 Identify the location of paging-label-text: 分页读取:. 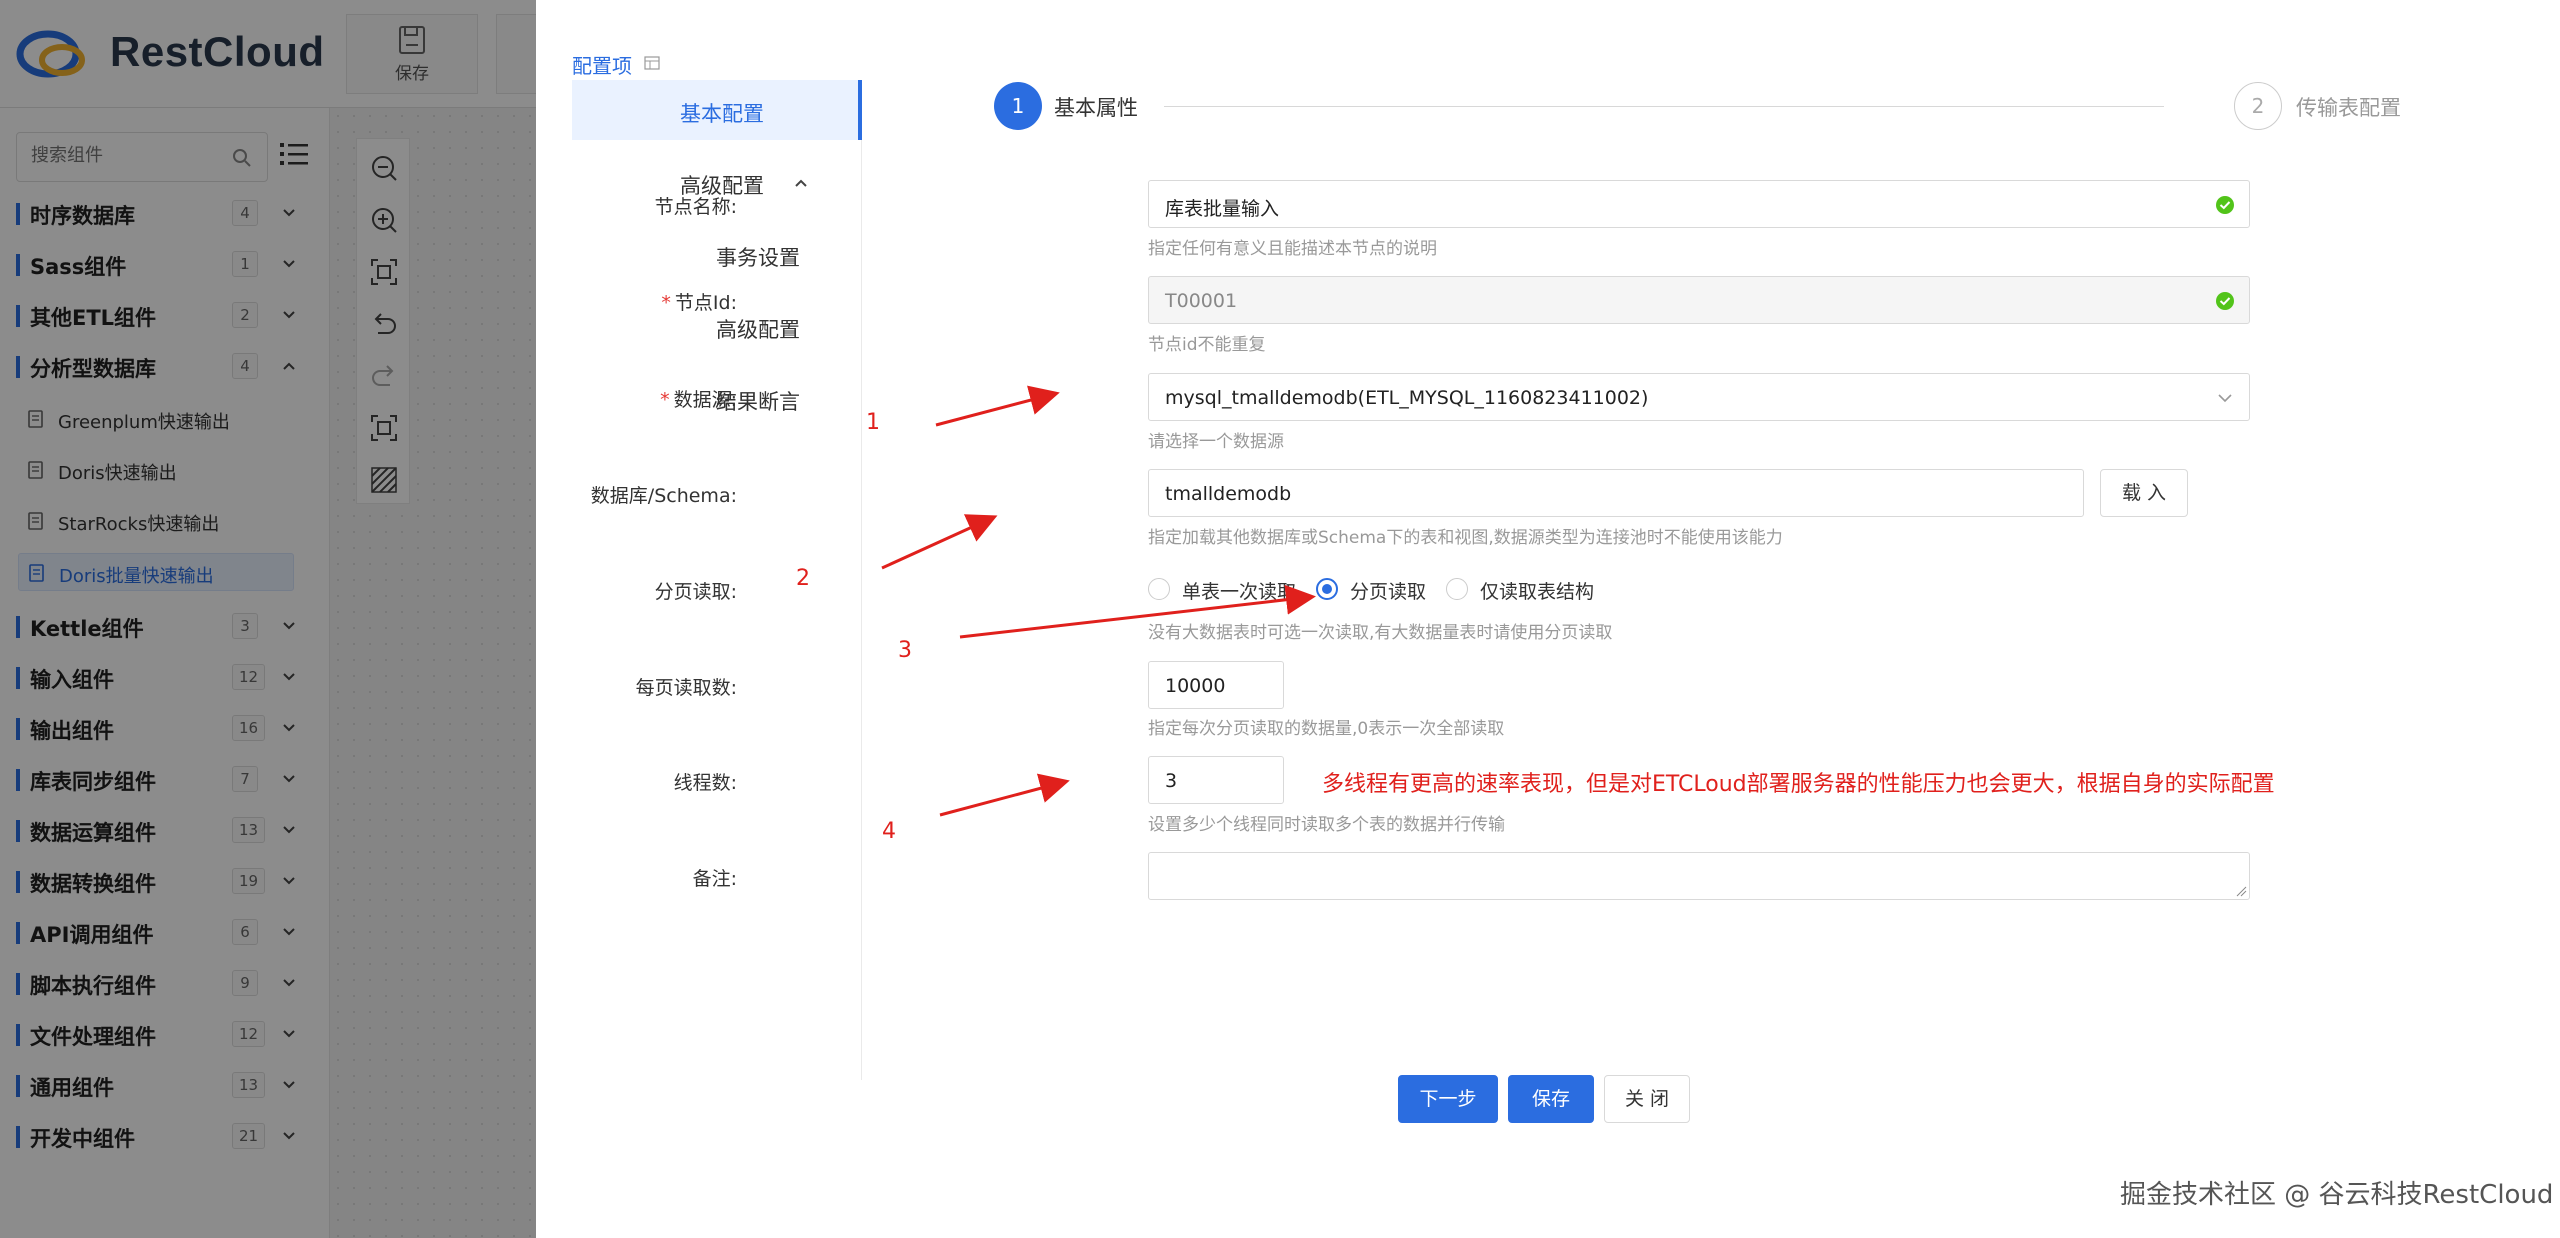
(695, 592).